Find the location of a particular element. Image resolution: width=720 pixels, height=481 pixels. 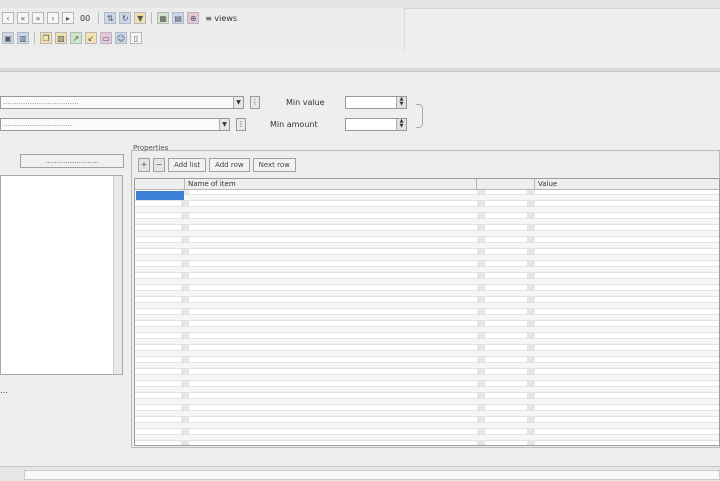

filter-combo-1: .................................. ▼ is located at coordinates (122, 102).